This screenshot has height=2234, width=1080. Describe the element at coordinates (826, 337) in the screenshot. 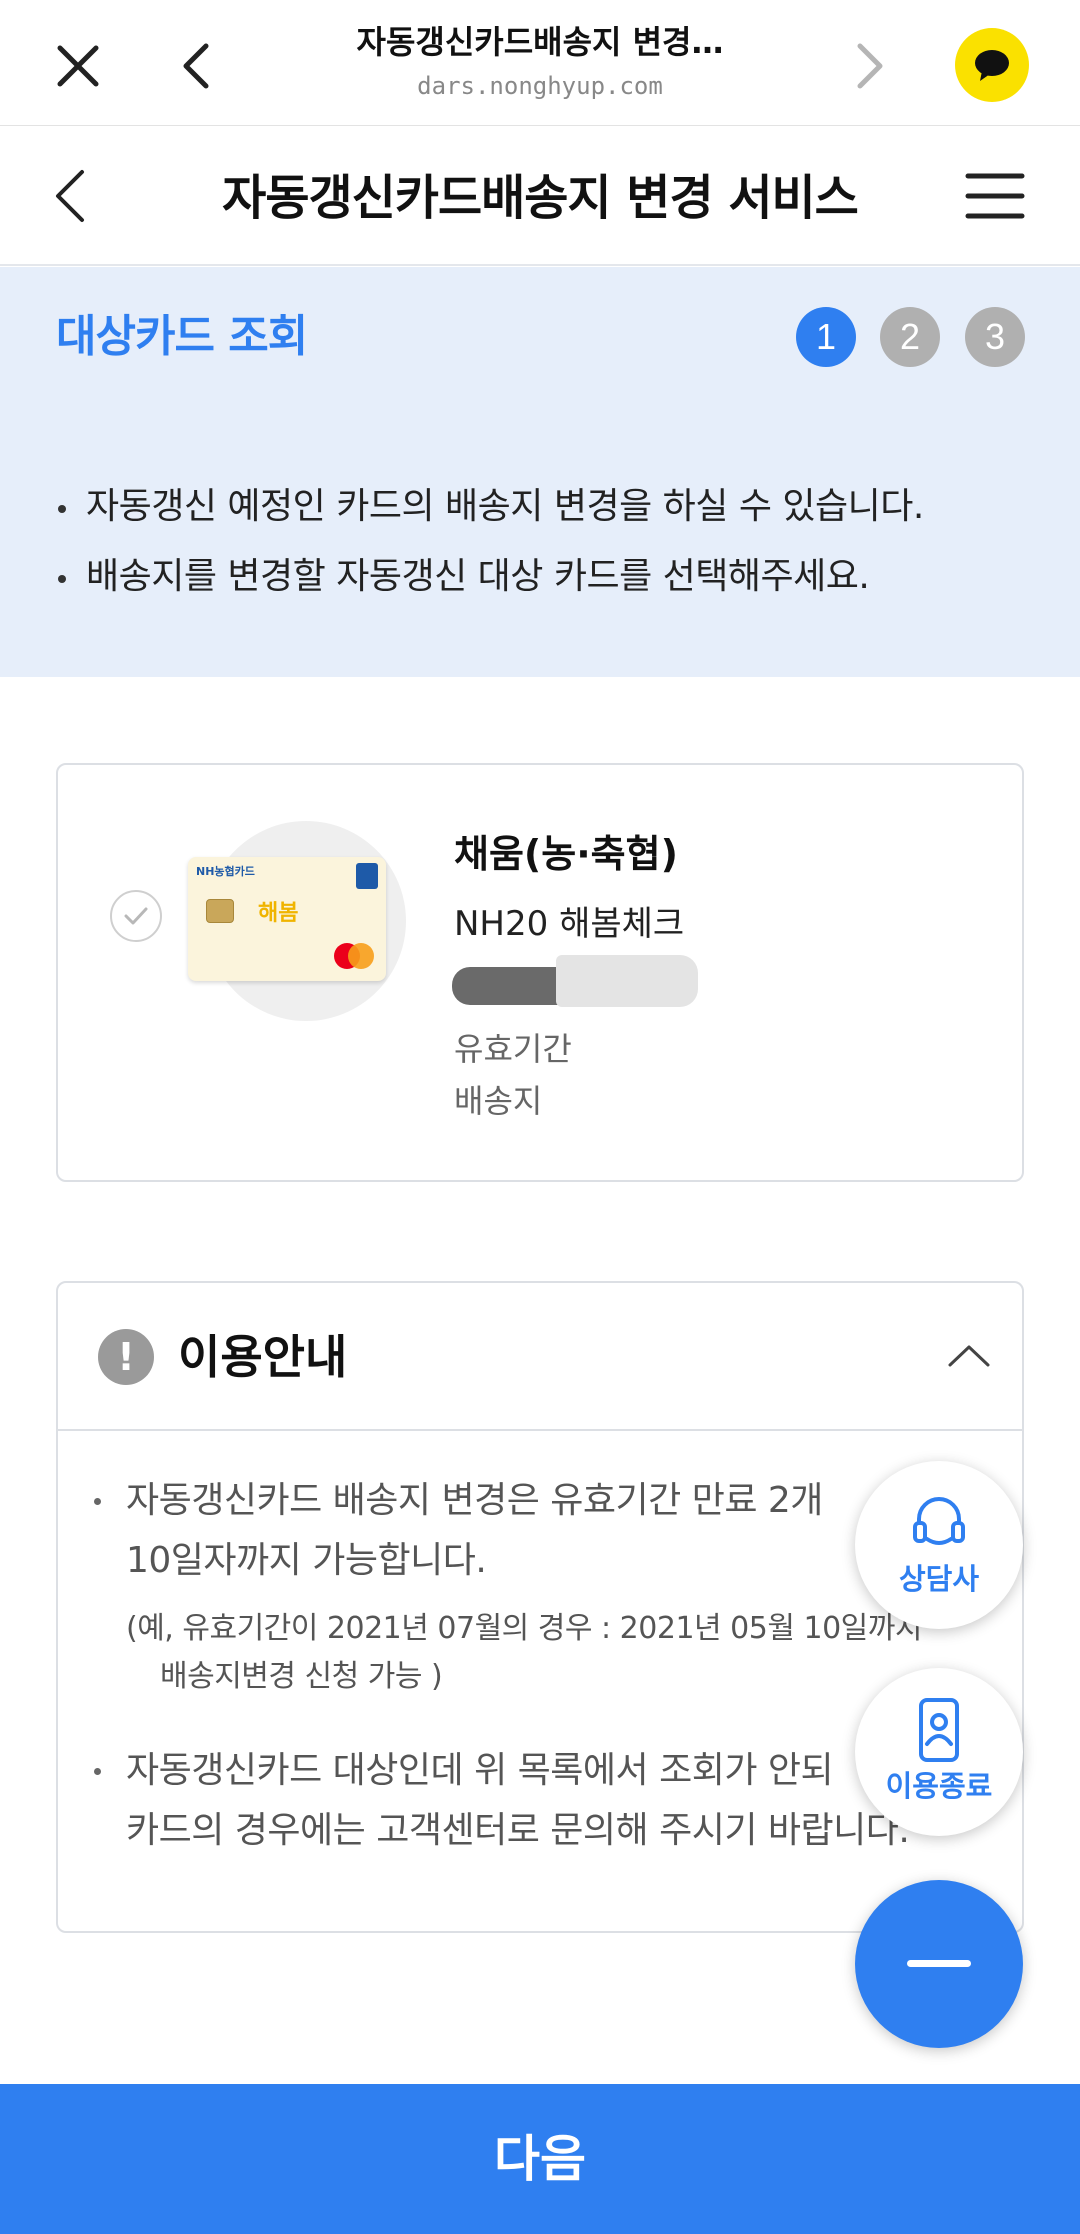

I see `step-indicator-1: 1` at that location.